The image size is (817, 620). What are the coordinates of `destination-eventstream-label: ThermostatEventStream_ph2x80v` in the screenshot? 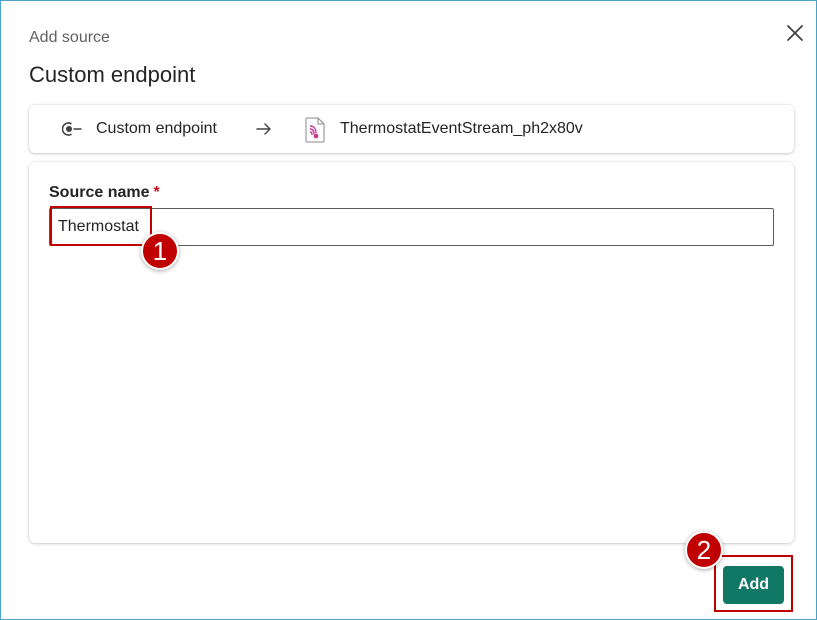 It's located at (461, 128).